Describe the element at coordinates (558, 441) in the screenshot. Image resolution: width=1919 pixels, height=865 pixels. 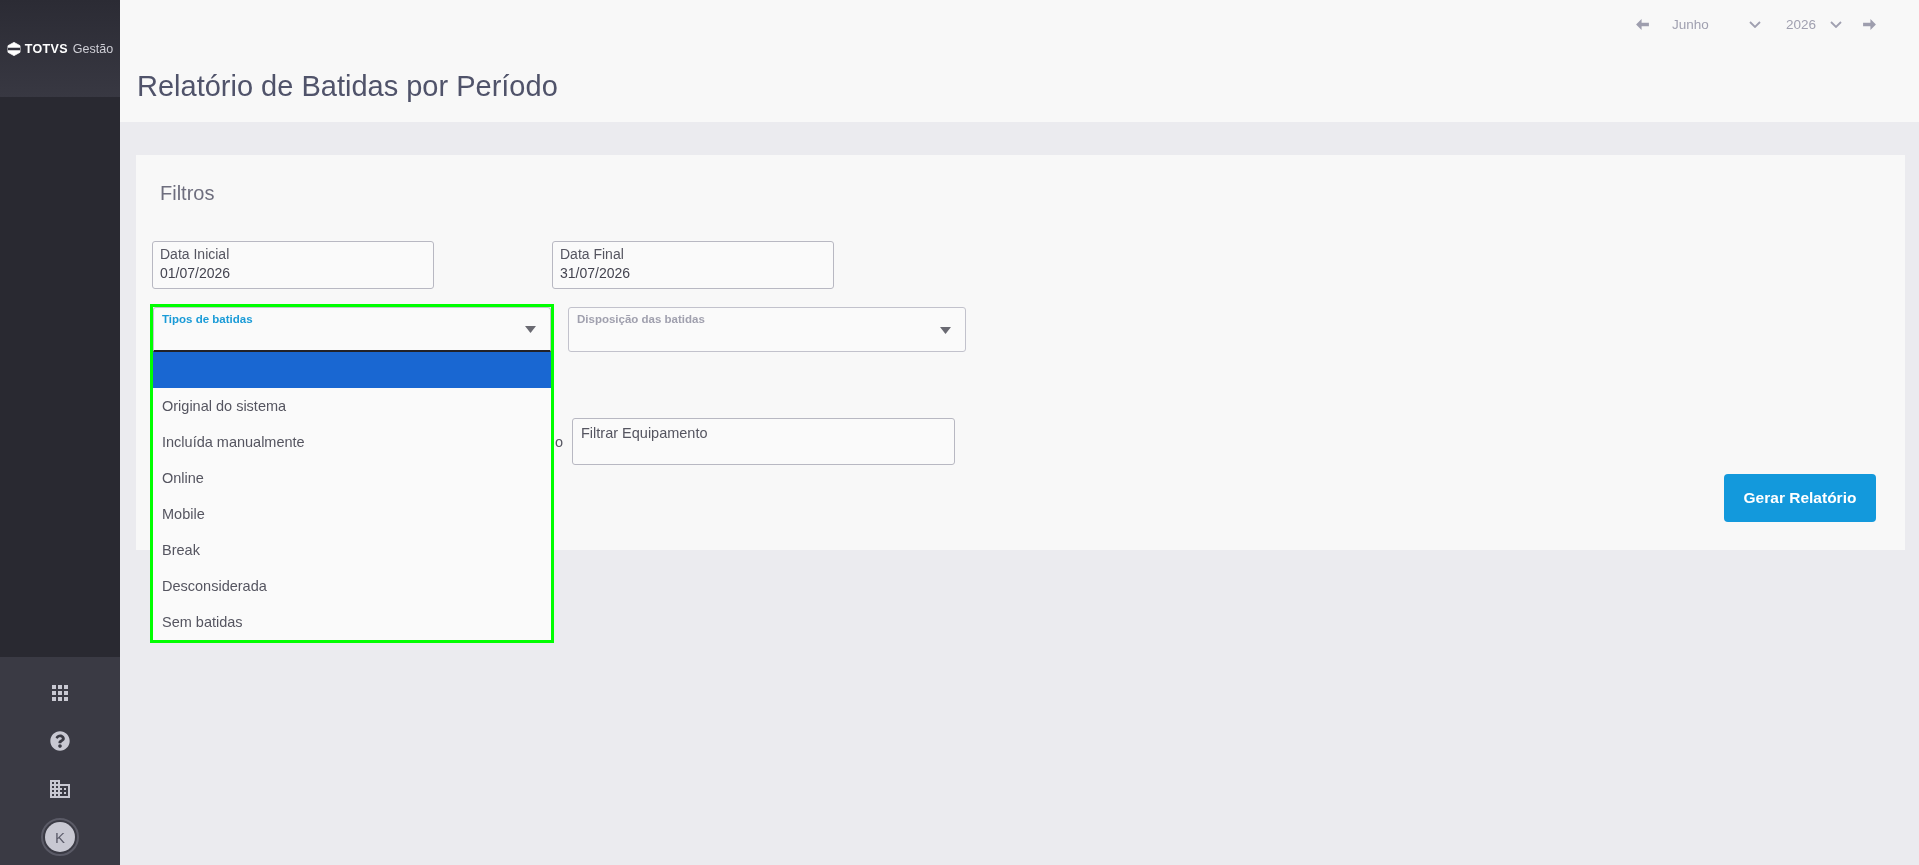
I see `field-label: o` at that location.